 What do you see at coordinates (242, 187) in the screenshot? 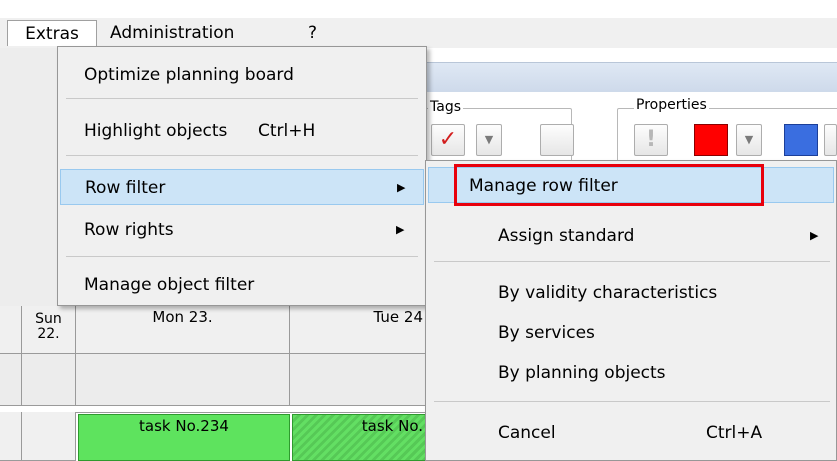
I see `menu-item-row-filter: Row filter ▶` at bounding box center [242, 187].